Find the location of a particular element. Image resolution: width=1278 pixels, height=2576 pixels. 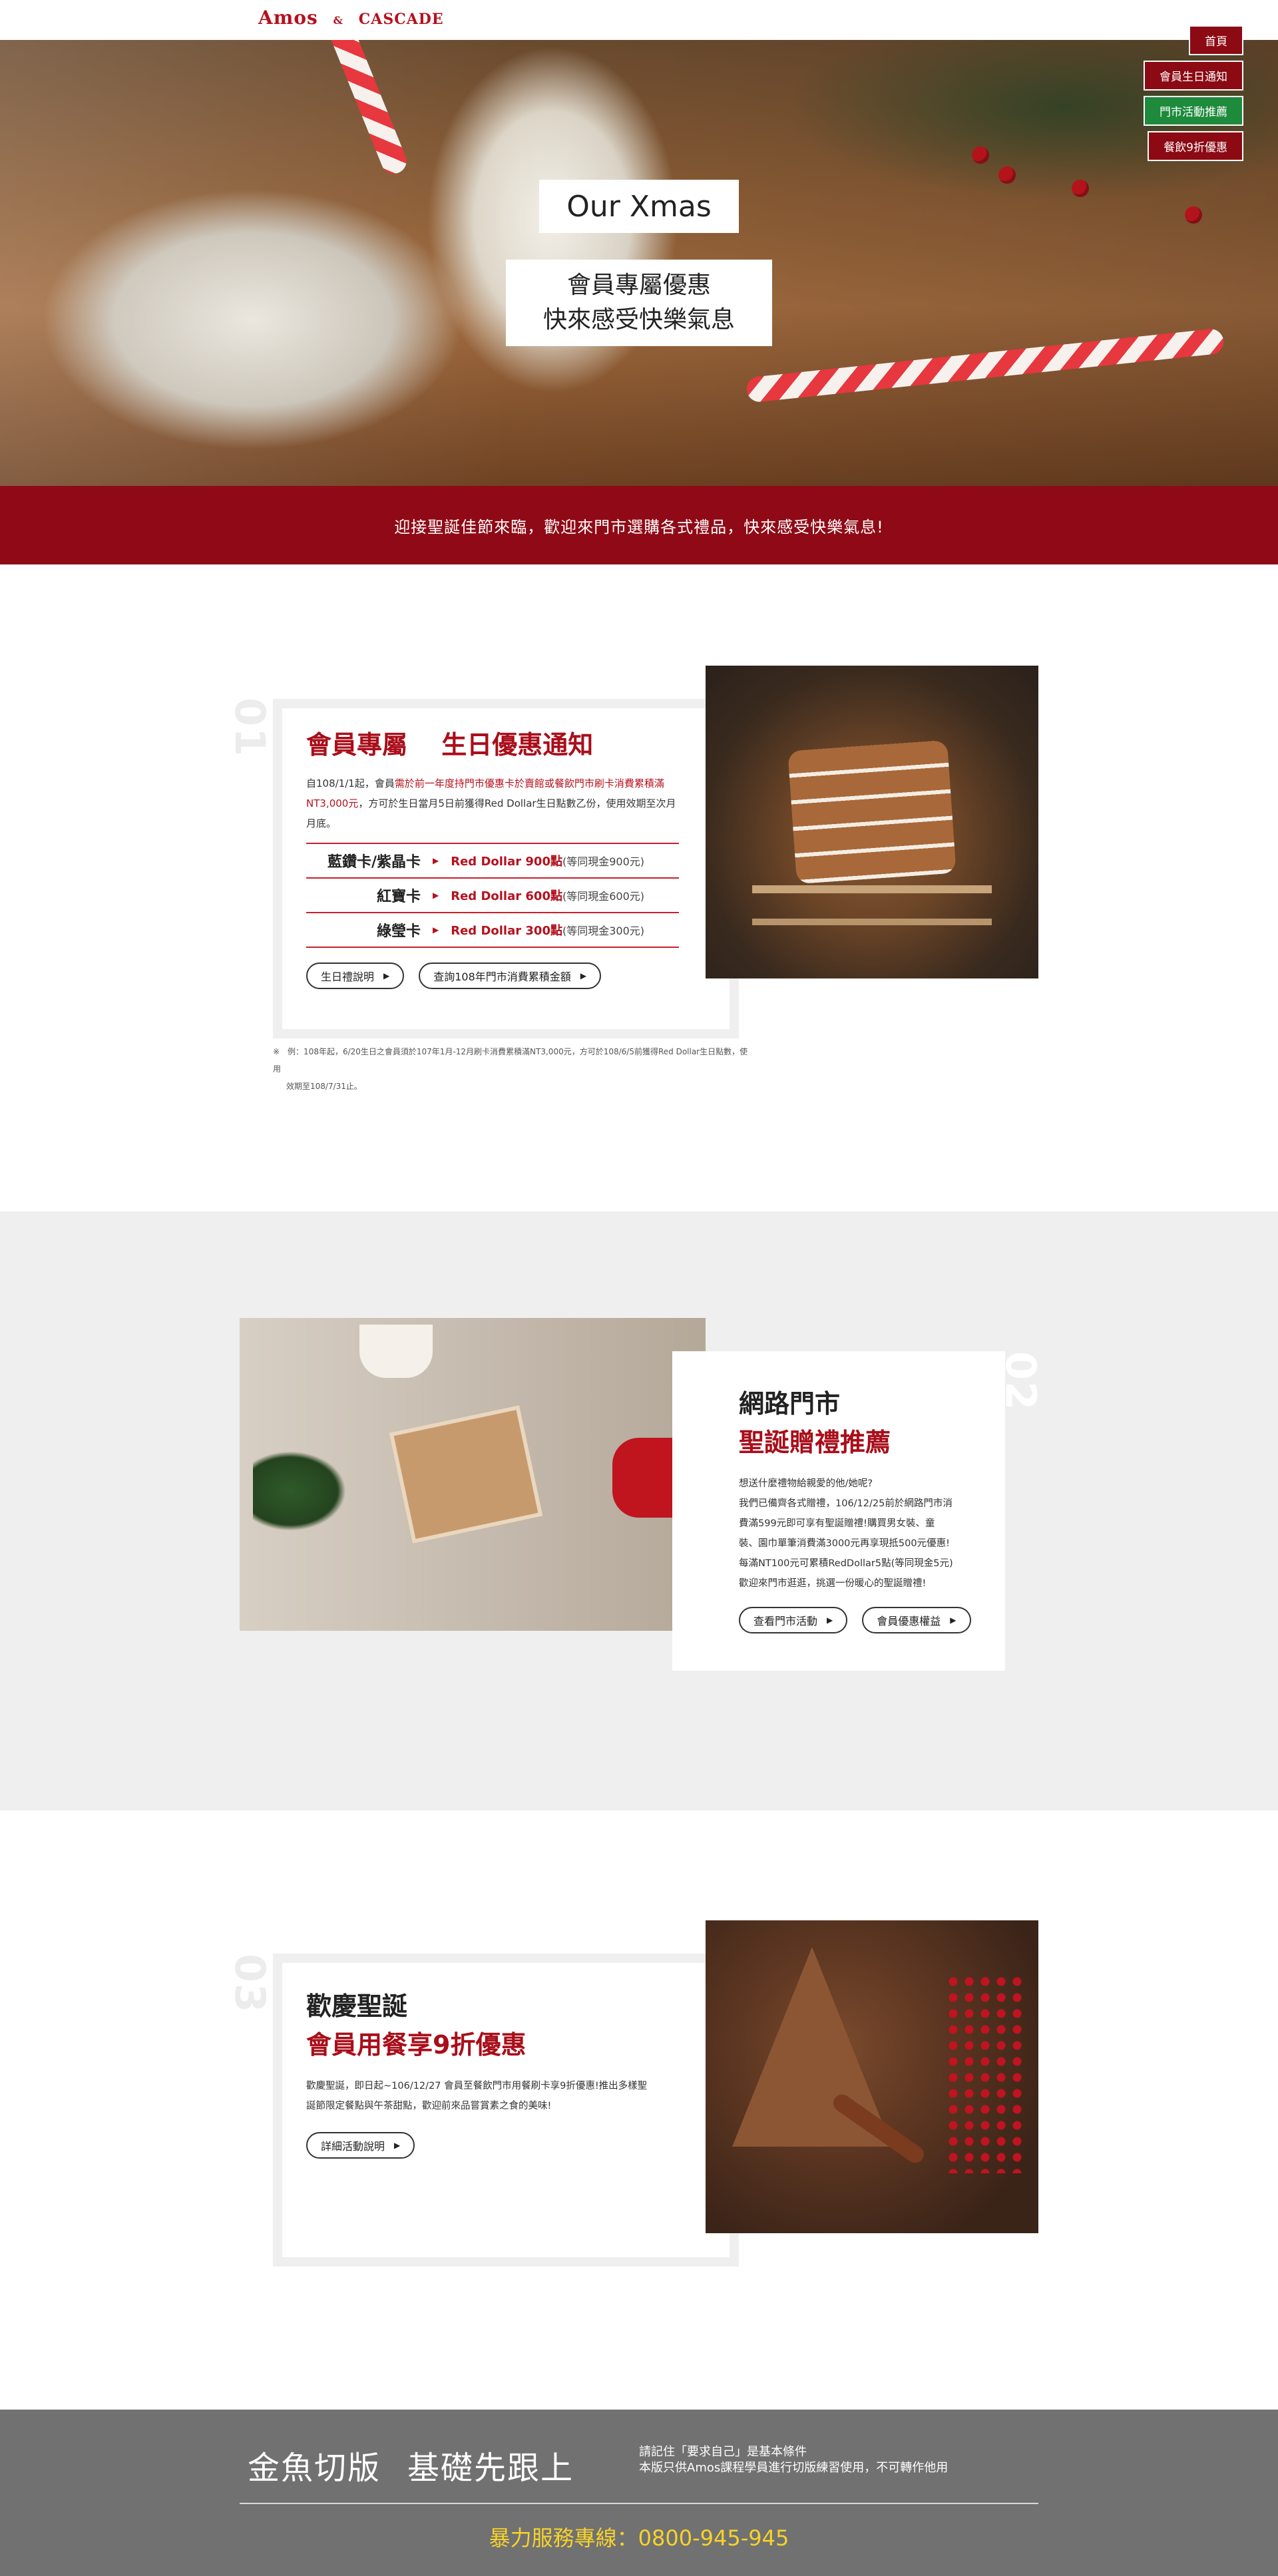

dining-title: 歡慶聖誕 is located at coordinates (357, 2006).